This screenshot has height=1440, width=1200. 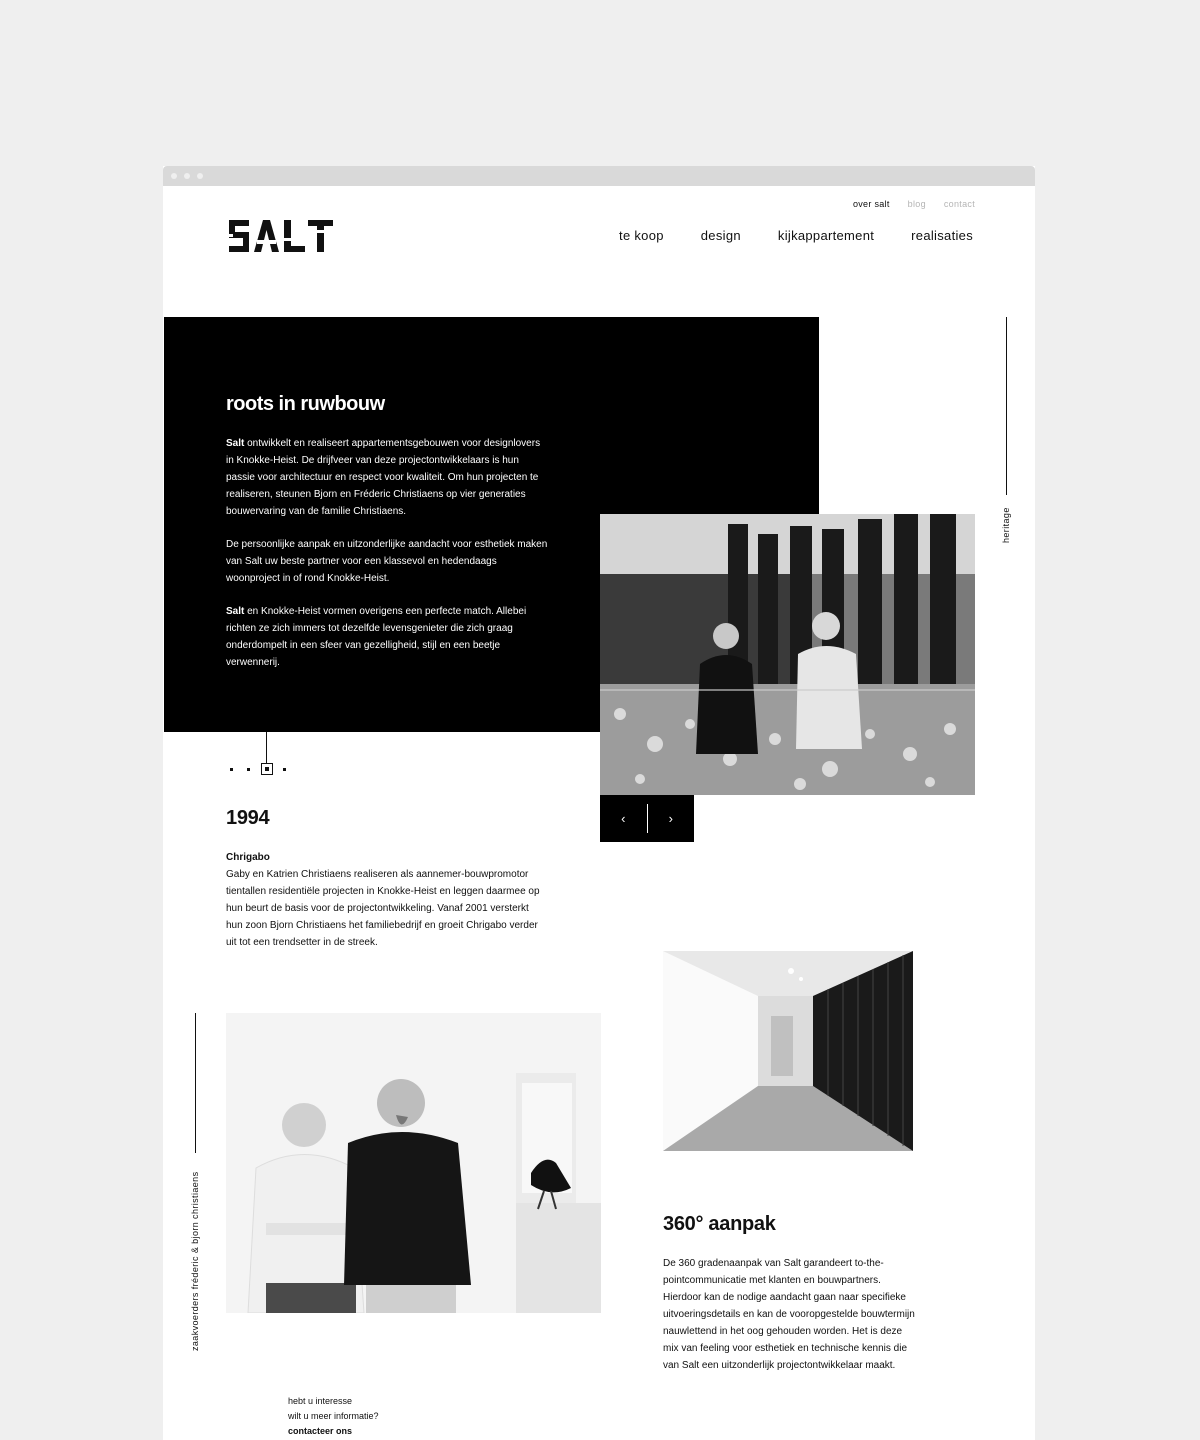 I want to click on nav-te-koop: te koop, so click(x=641, y=235).